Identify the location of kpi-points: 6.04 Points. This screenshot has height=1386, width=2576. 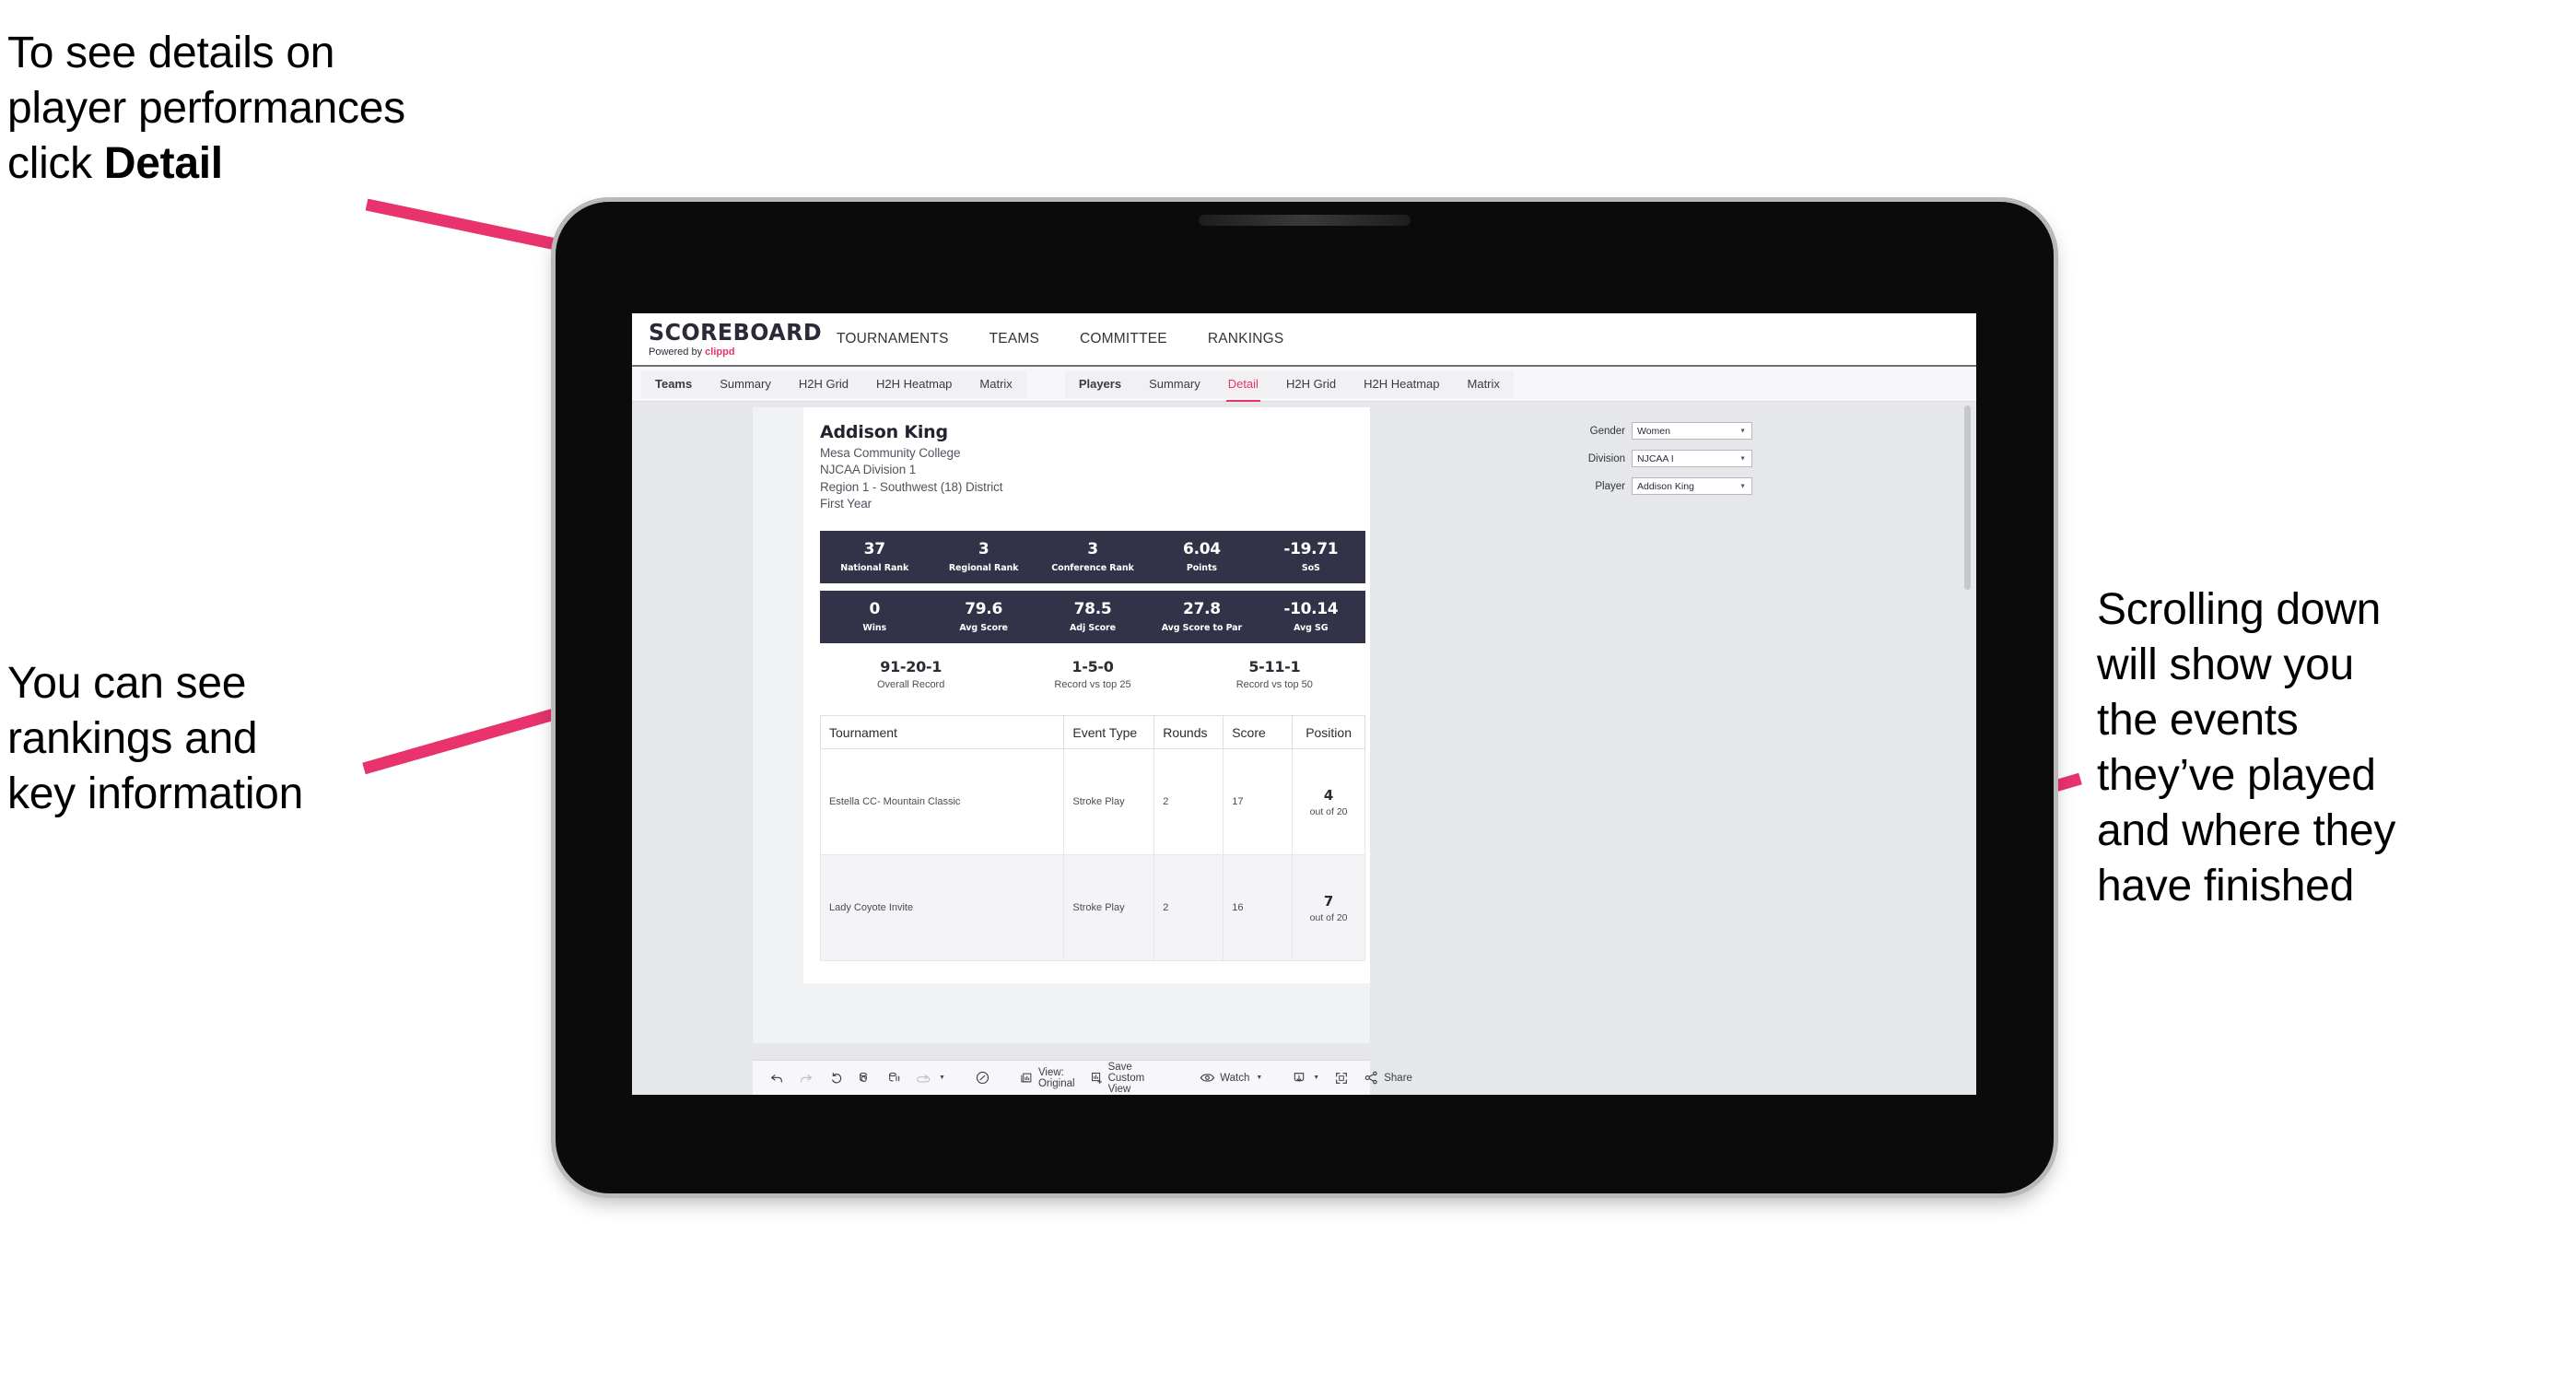
(1201, 556).